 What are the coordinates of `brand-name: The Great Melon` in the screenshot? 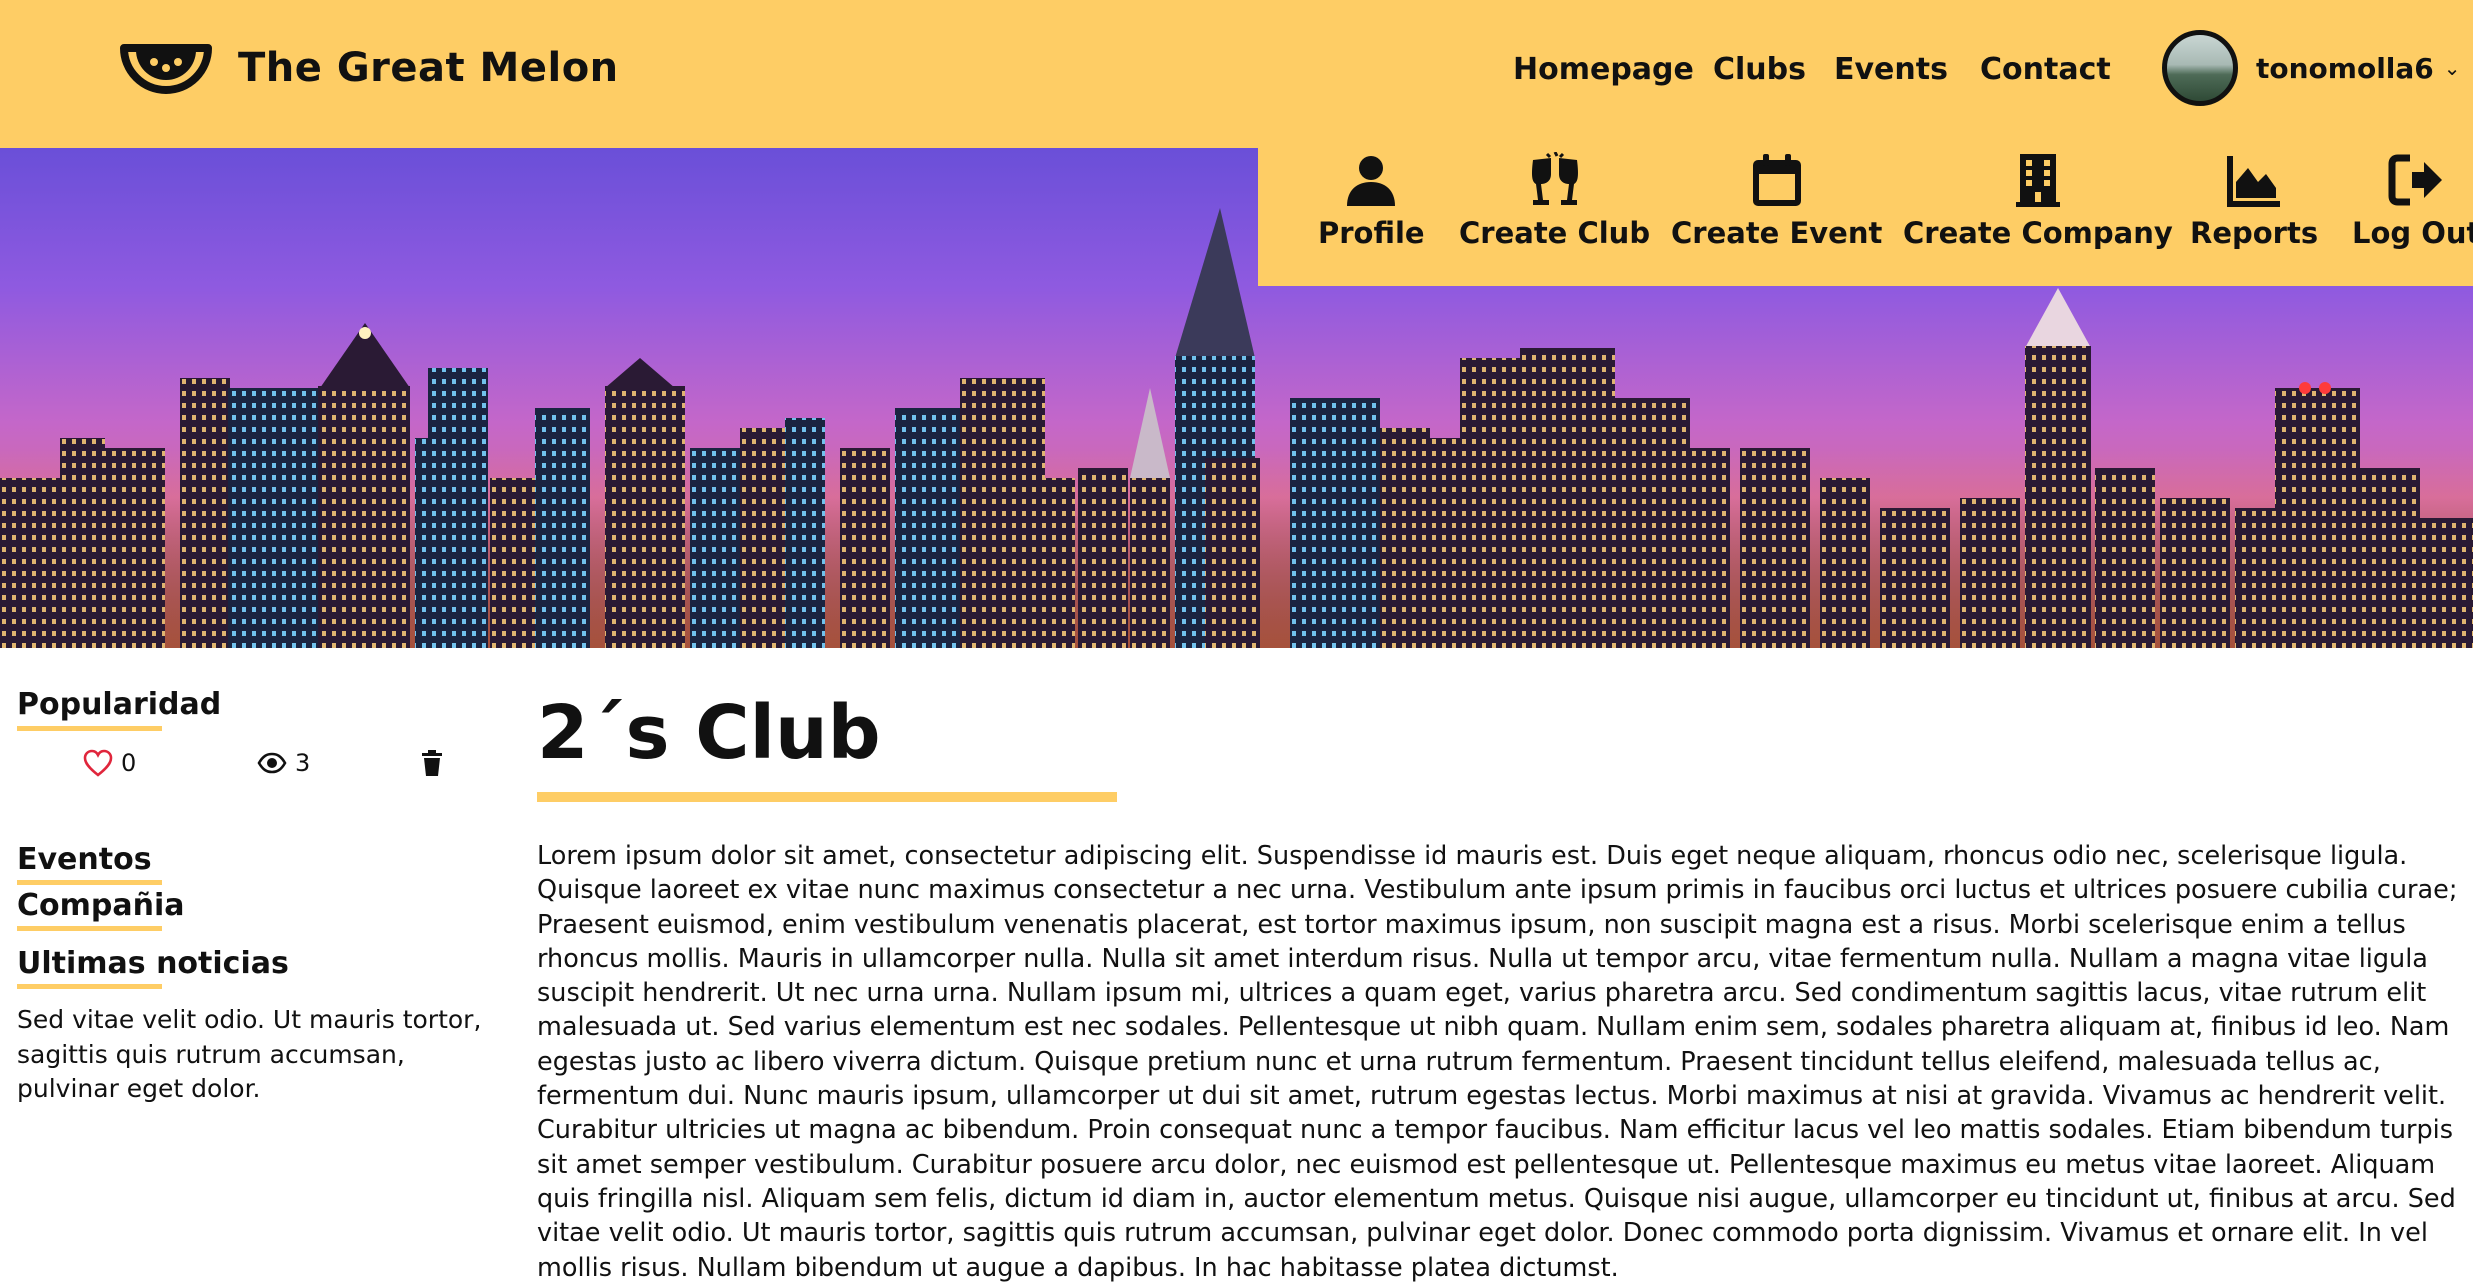 It's located at (428, 68).